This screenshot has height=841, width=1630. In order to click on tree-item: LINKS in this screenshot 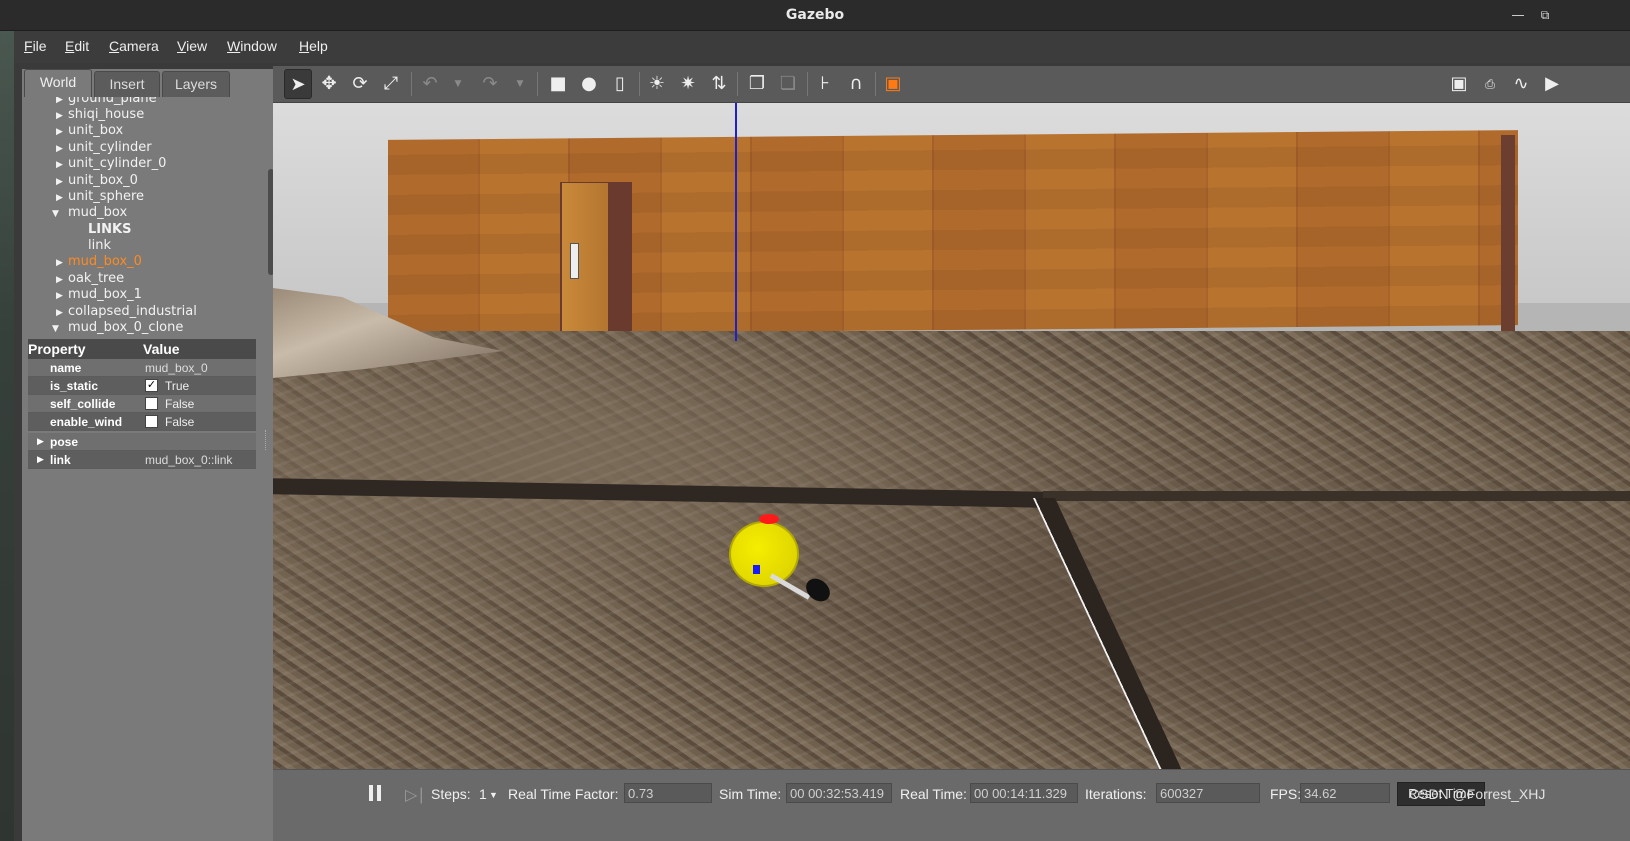, I will do `click(109, 230)`.